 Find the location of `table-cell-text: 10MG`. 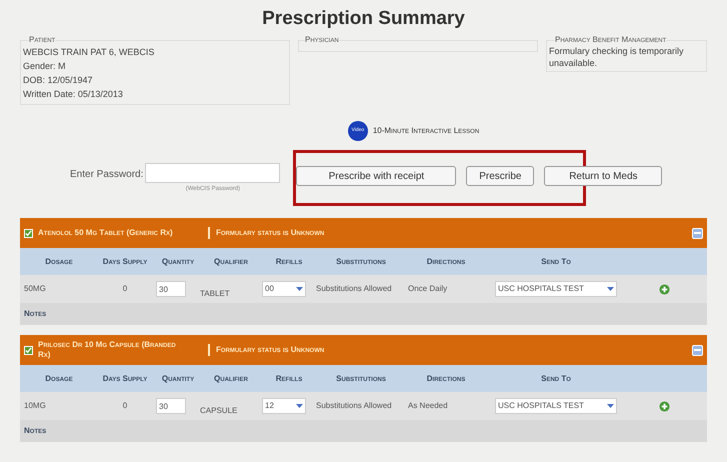

table-cell-text: 10MG is located at coordinates (35, 406).